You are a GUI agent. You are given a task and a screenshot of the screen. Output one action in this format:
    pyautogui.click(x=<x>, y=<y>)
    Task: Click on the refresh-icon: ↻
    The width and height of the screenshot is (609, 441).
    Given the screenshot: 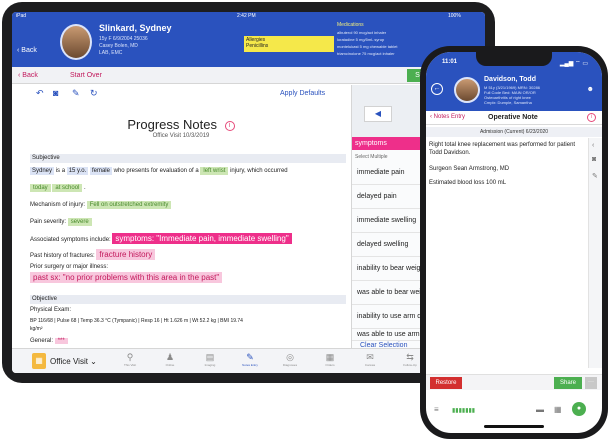 What is the action you would take?
    pyautogui.click(x=94, y=93)
    